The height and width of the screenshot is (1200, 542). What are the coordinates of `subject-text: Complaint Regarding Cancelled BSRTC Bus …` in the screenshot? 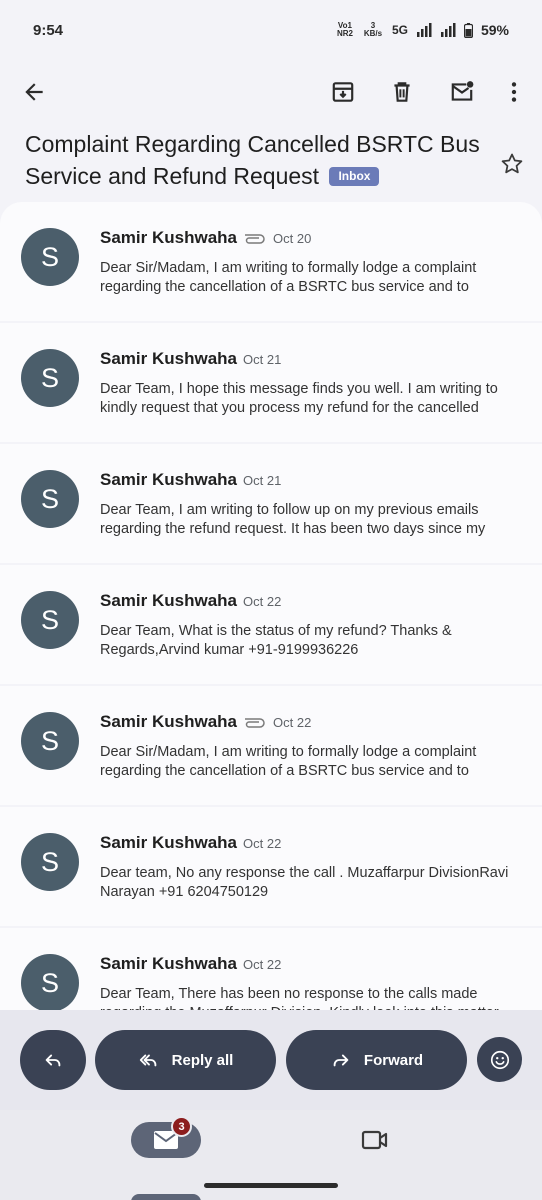 It's located at (252, 160).